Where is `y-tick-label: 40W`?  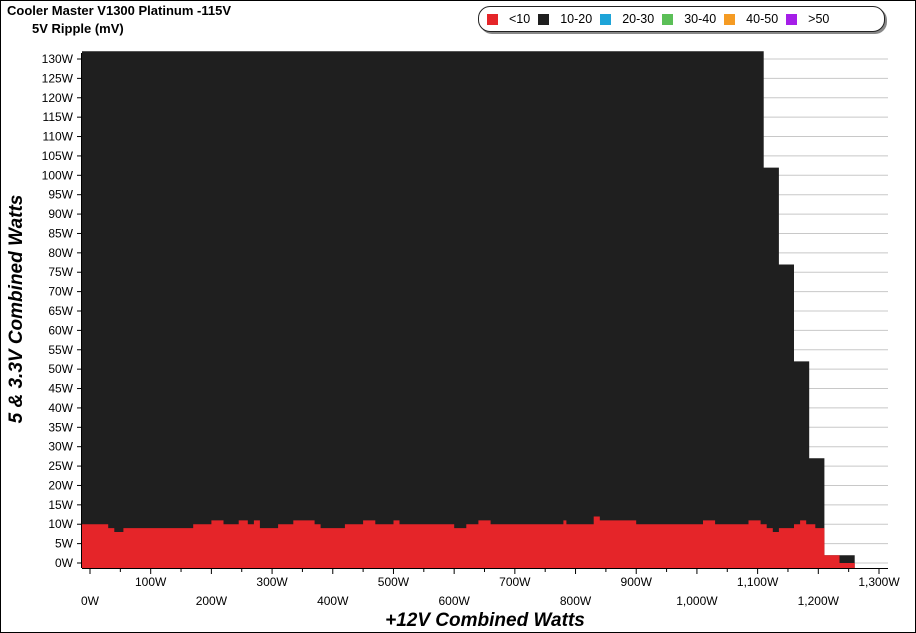 y-tick-label: 40W is located at coordinates (60, 408).